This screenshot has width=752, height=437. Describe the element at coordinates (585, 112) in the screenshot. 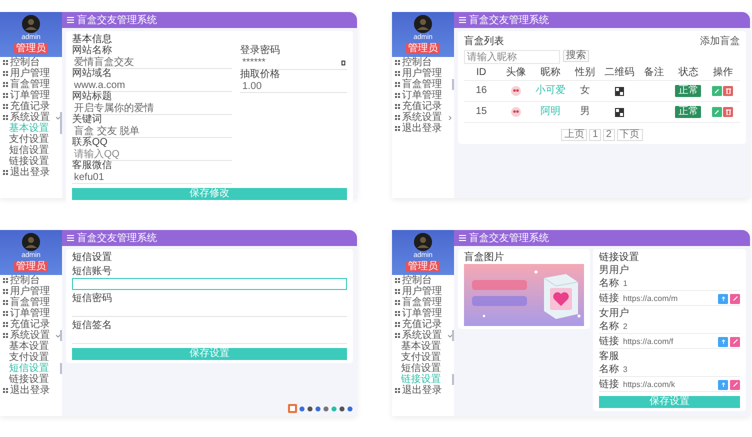

I see `table-cell: 男` at that location.